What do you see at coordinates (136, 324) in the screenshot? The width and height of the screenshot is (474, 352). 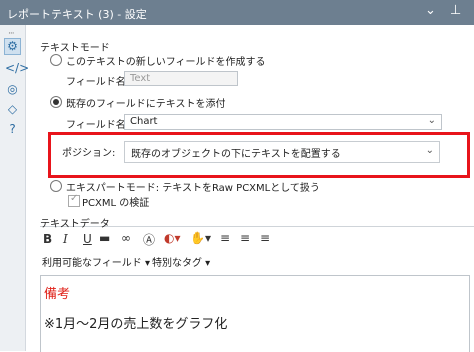 I see `editor-line-2: ※1月～2月の売上数をグラフ化` at bounding box center [136, 324].